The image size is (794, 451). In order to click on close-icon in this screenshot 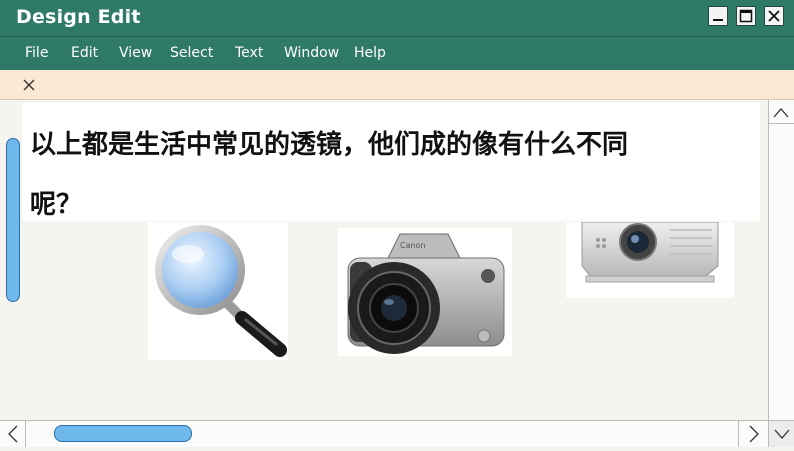, I will do `click(774, 16)`.